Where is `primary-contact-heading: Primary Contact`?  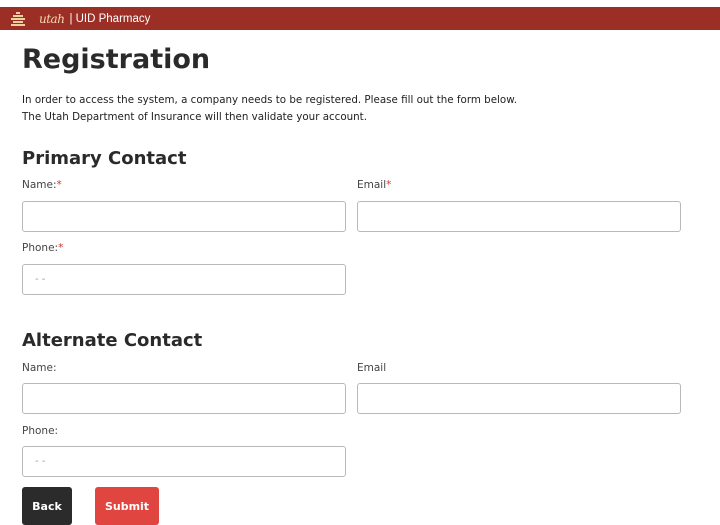
primary-contact-heading: Primary Contact is located at coordinates (104, 158).